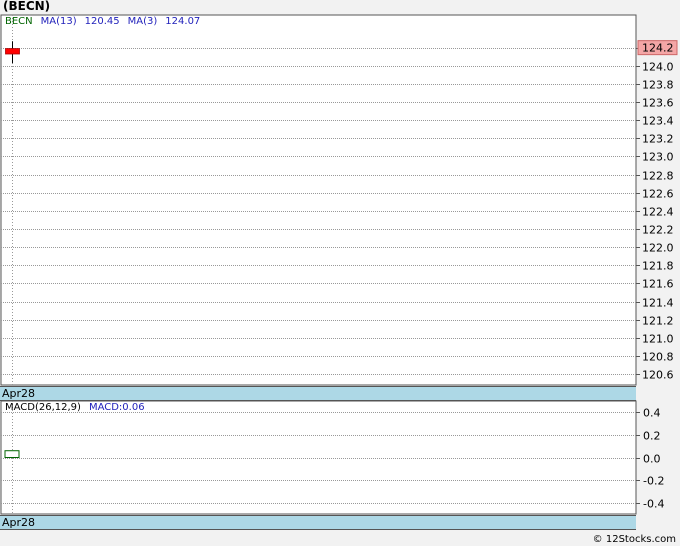 The height and width of the screenshot is (546, 680). Describe the element at coordinates (658, 375) in the screenshot. I see `price-tick-label: 120.6` at that location.